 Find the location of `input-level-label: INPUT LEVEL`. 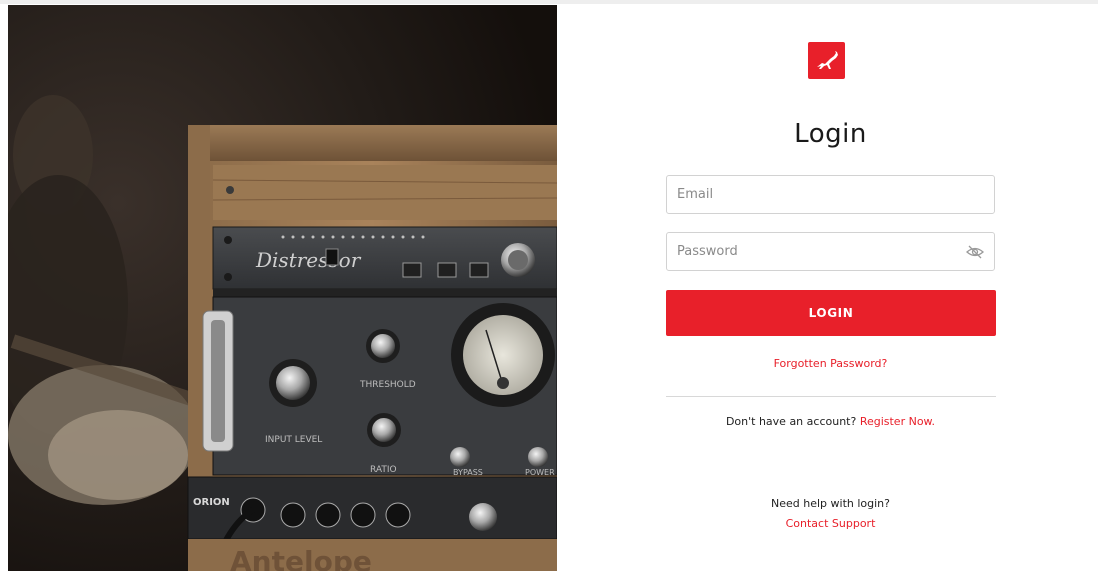

input-level-label: INPUT LEVEL is located at coordinates (293, 440).